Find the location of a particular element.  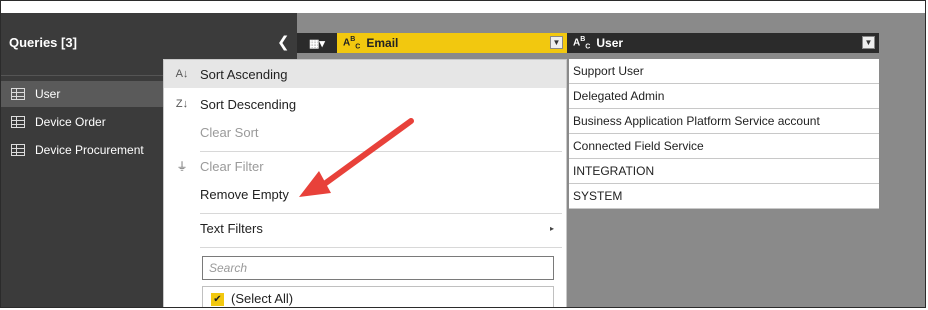

clear-sort-item: Clear Sort is located at coordinates (365, 132).